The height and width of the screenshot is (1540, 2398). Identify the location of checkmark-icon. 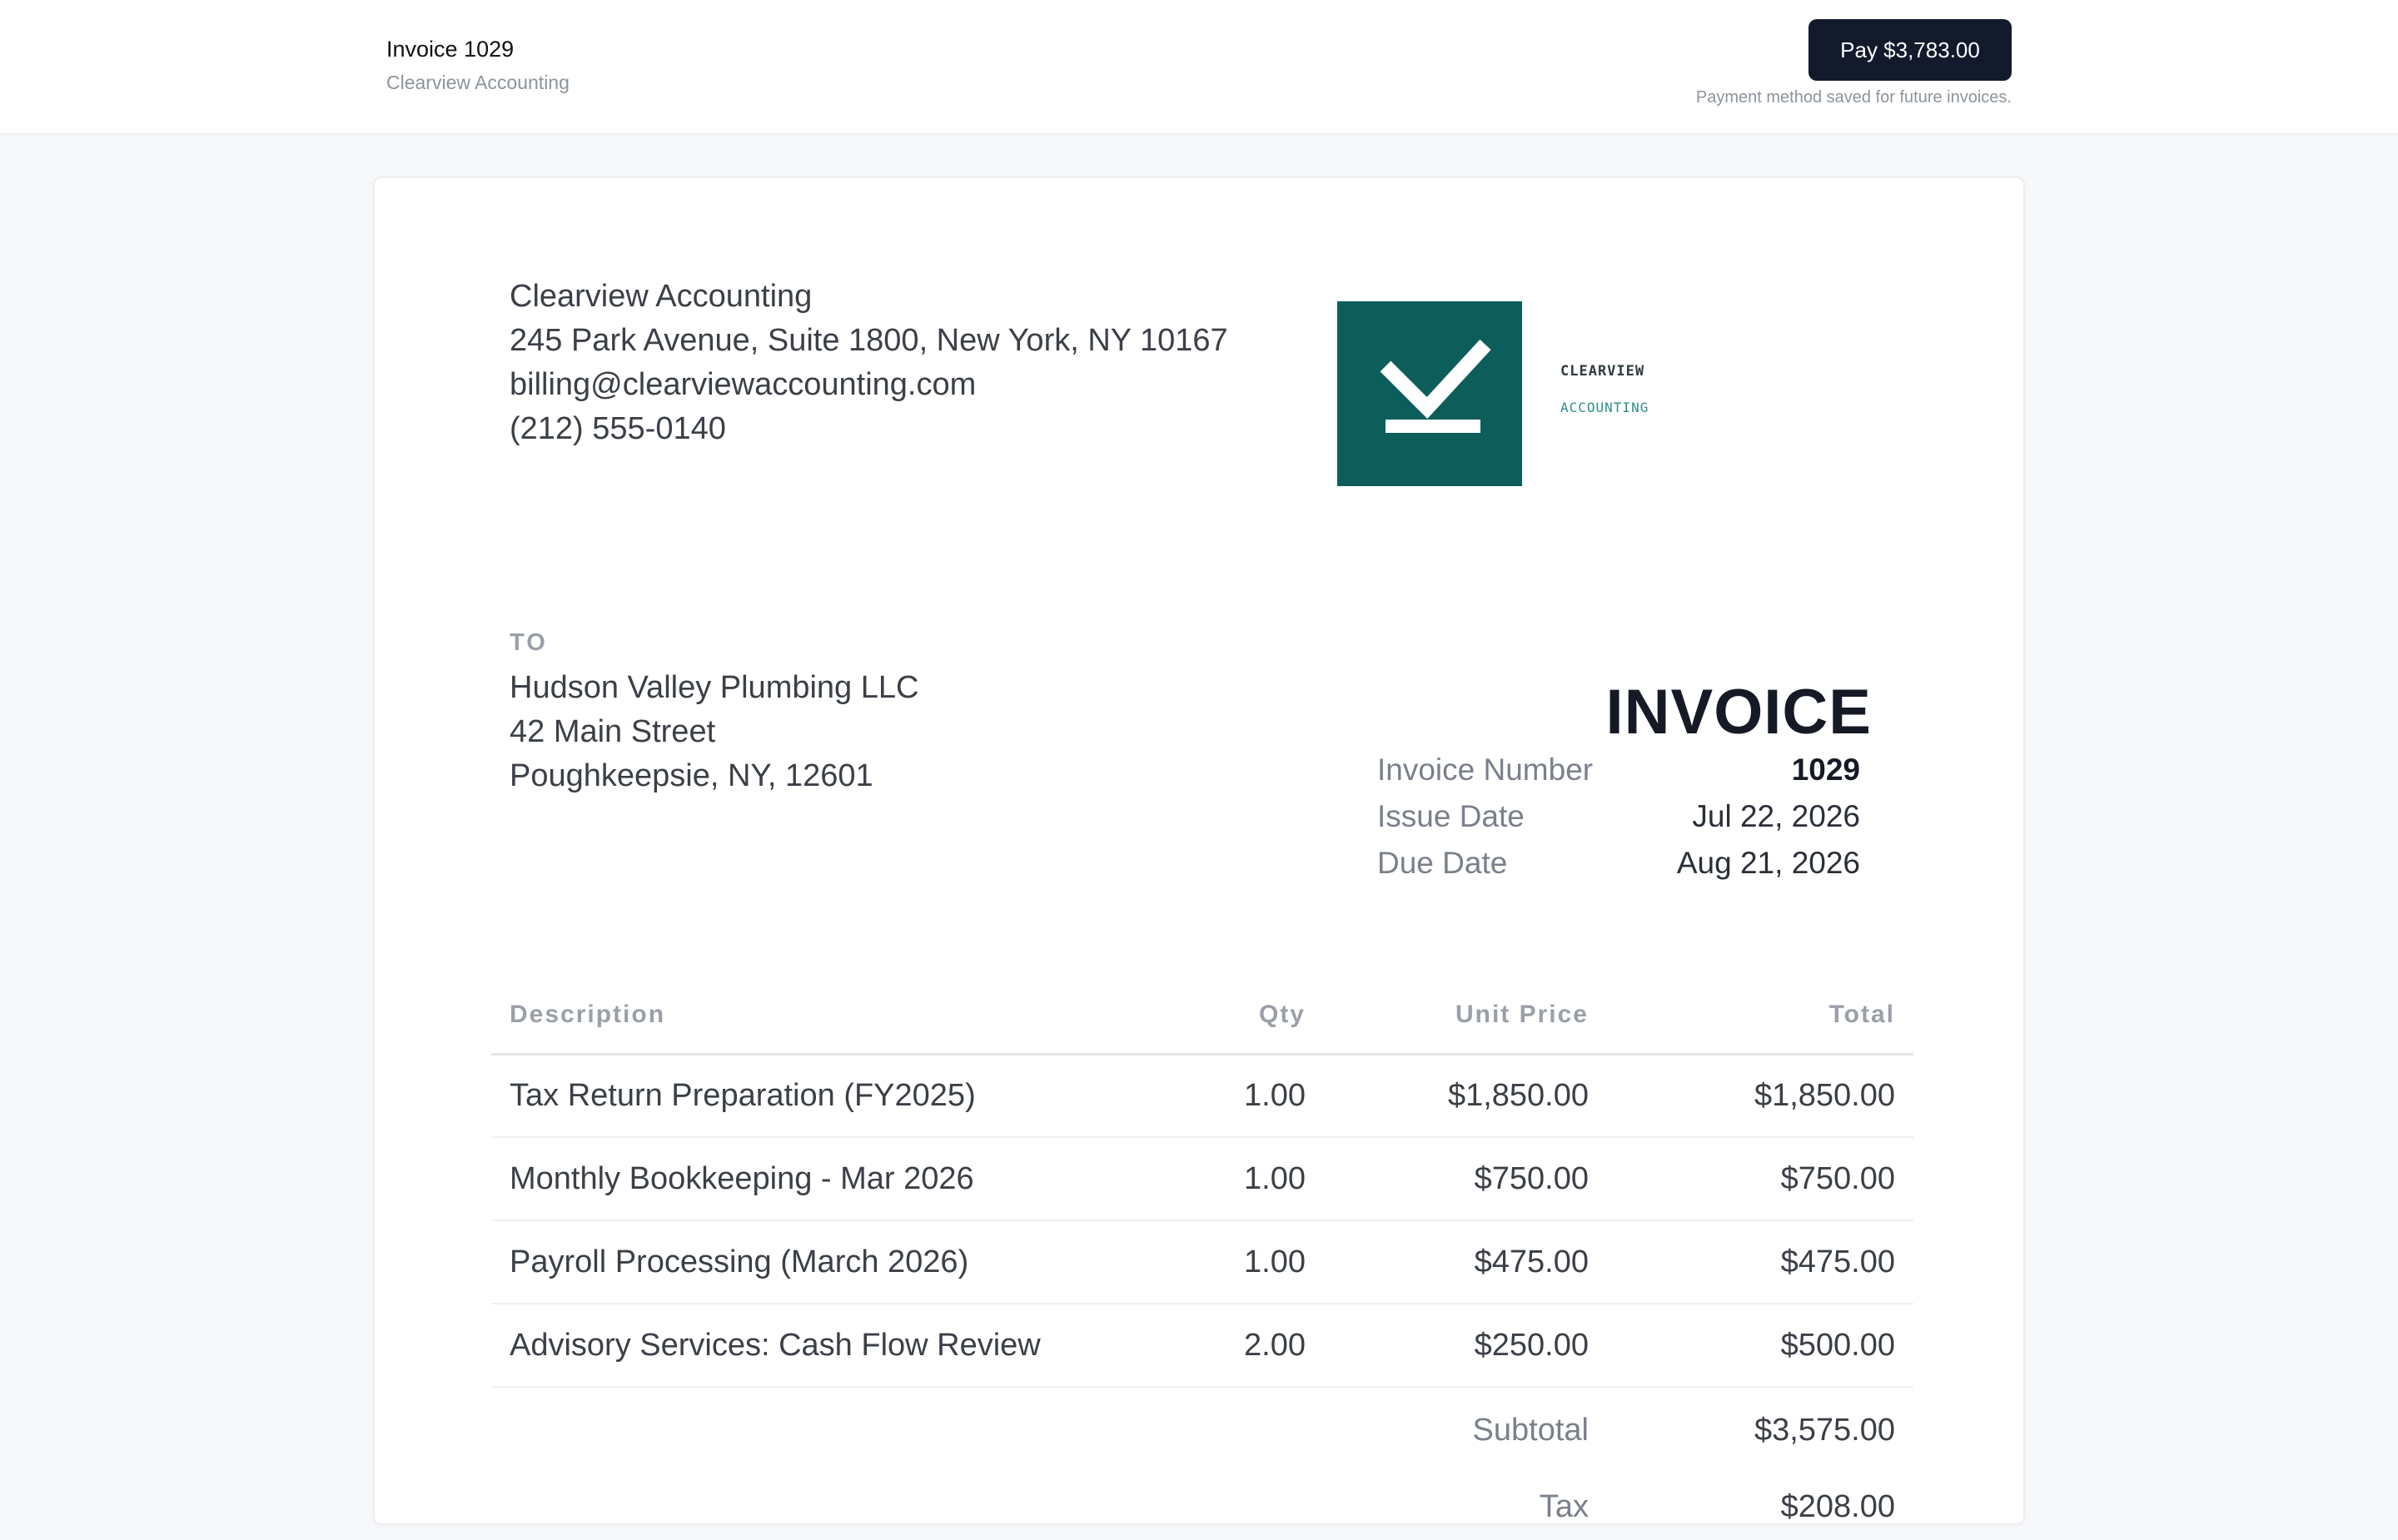
(1435, 386).